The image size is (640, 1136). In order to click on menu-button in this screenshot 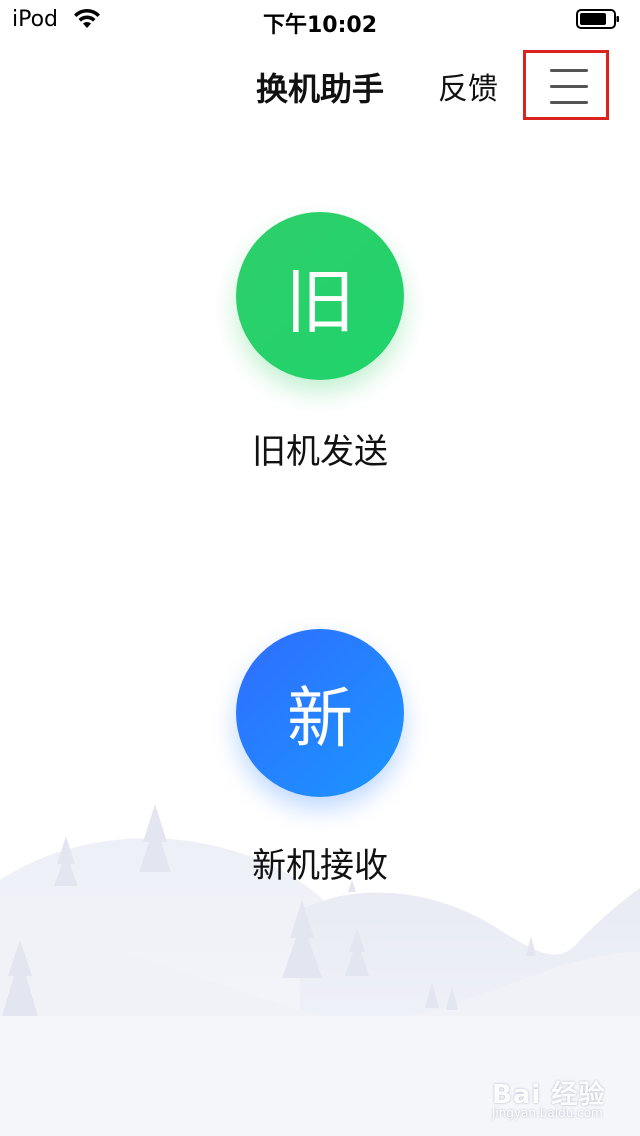, I will do `click(566, 85)`.